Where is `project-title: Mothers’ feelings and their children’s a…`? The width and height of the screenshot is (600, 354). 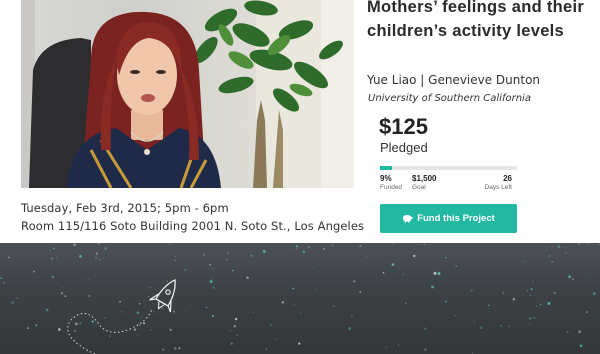
project-title: Mothers’ feelings and their children’s a… is located at coordinates (476, 20).